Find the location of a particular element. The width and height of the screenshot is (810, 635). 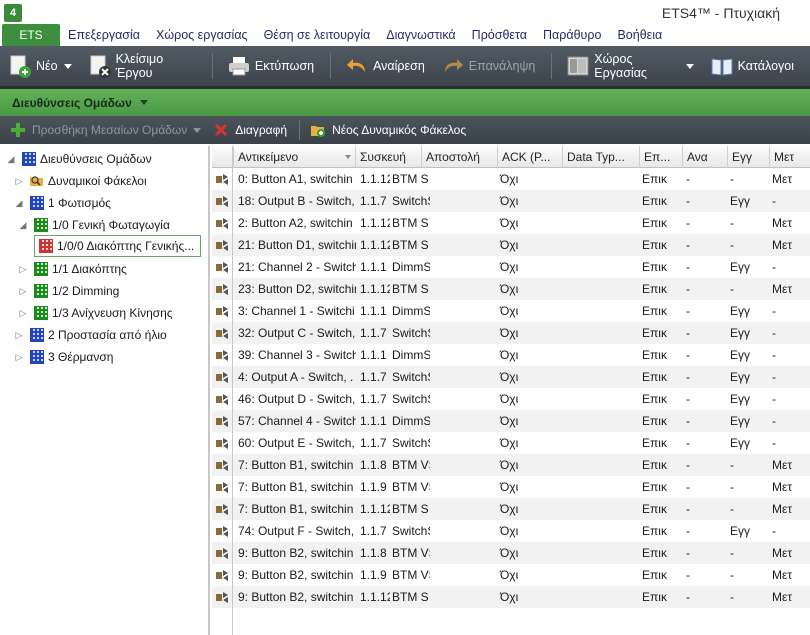

cell-device: 1.1.12 is located at coordinates (375, 179).